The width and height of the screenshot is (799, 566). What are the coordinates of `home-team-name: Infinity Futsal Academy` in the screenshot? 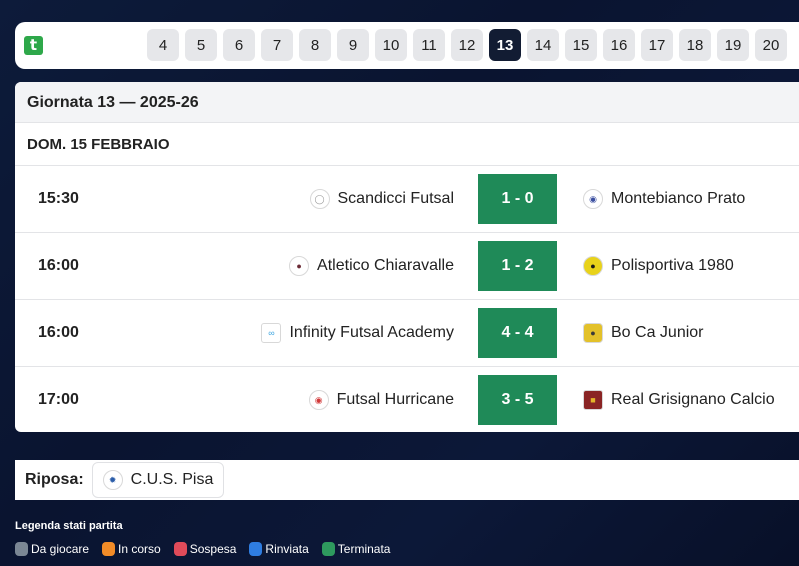 It's located at (371, 332).